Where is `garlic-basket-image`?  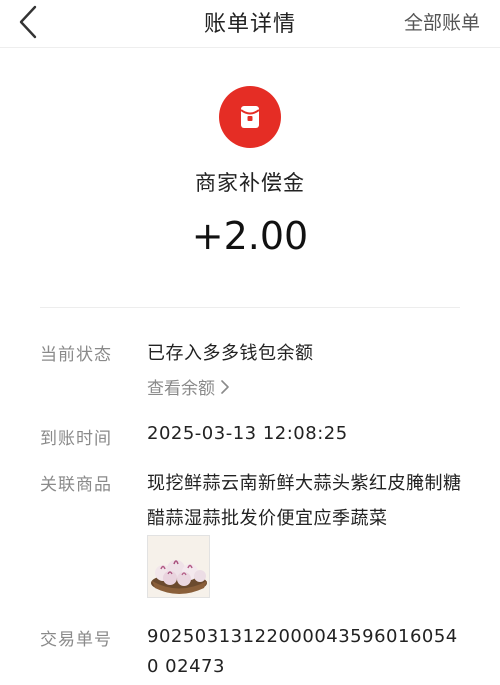 garlic-basket-image is located at coordinates (178, 566).